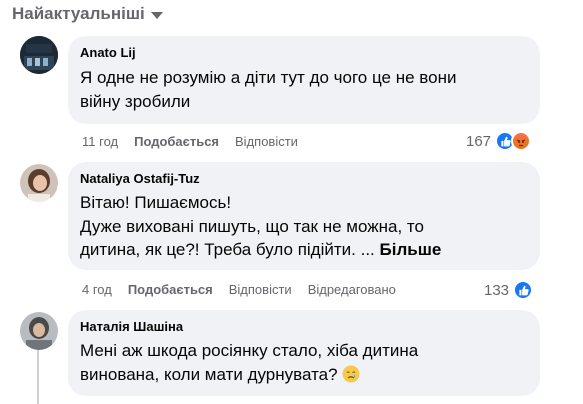 Image resolution: width=583 pixels, height=404 pixels. Describe the element at coordinates (156, 202) in the screenshot. I see `comment-text-line: Вітаю! Пишаємось!` at that location.